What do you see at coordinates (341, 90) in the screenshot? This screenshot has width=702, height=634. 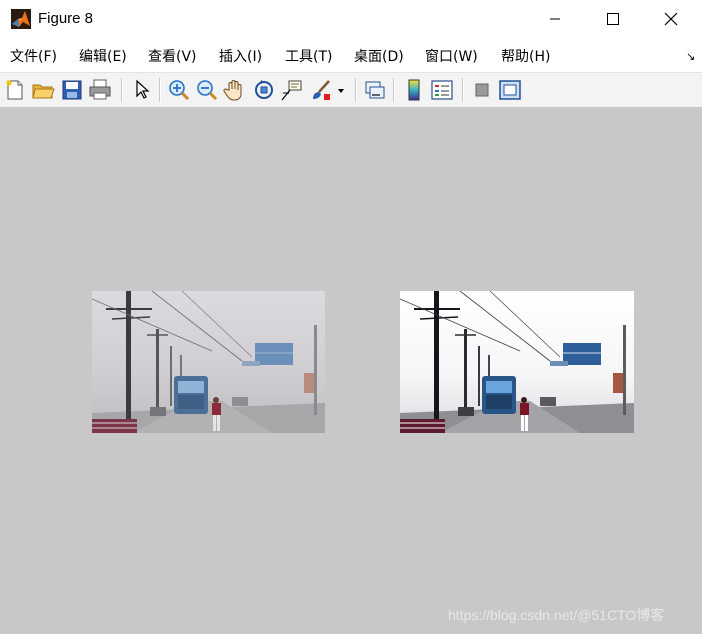 I see `brush-dropdown-icon` at bounding box center [341, 90].